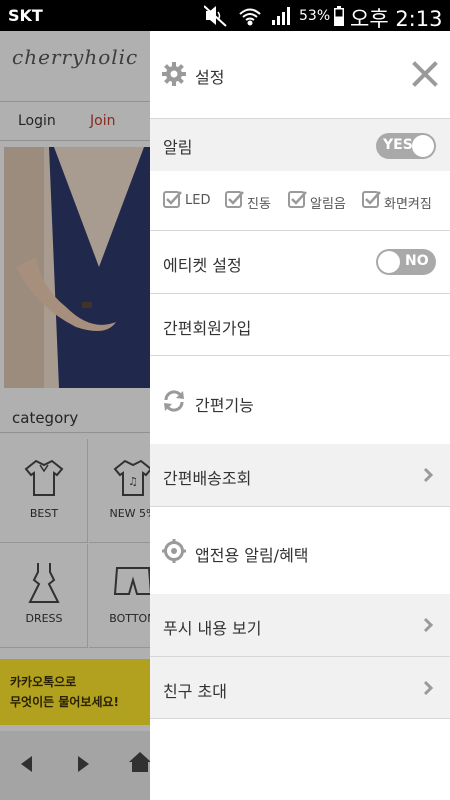 The height and width of the screenshot is (800, 450). Describe the element at coordinates (212, 628) in the screenshot. I see `view-push-label: 푸시 내용 보기` at that location.